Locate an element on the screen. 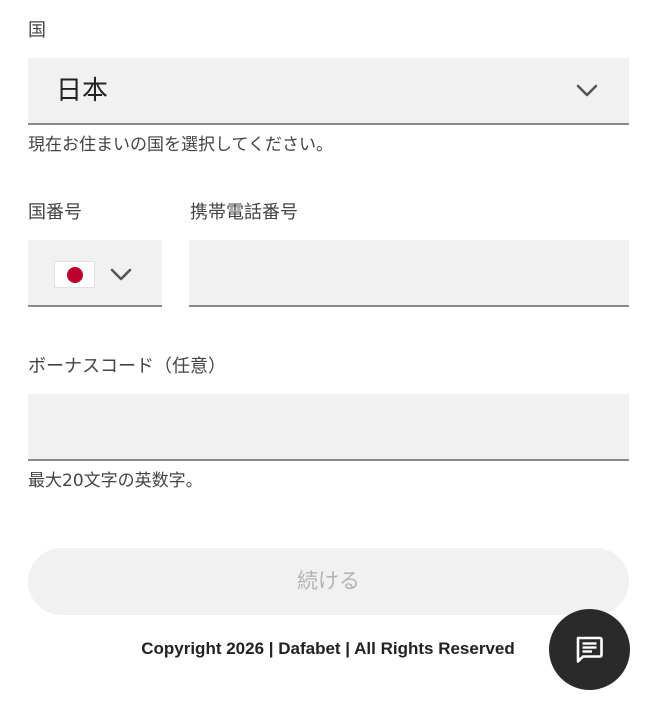  bonus-code-helper-text: 最大20文字の英数字。 is located at coordinates (115, 481).